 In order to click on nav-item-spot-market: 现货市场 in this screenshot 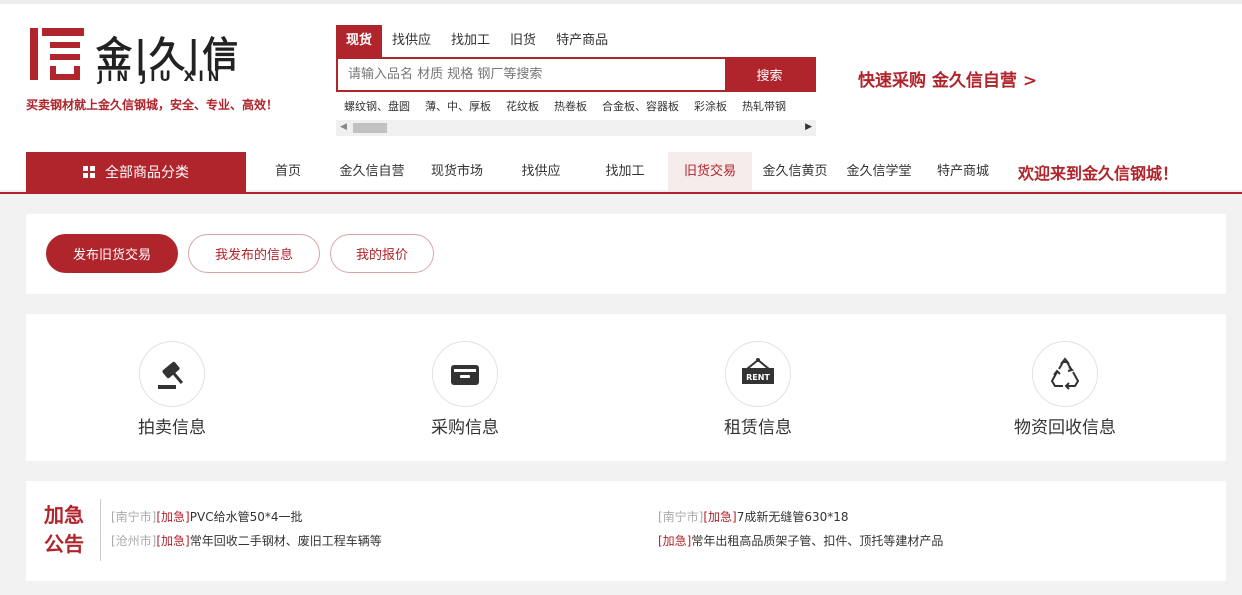, I will do `click(457, 172)`.